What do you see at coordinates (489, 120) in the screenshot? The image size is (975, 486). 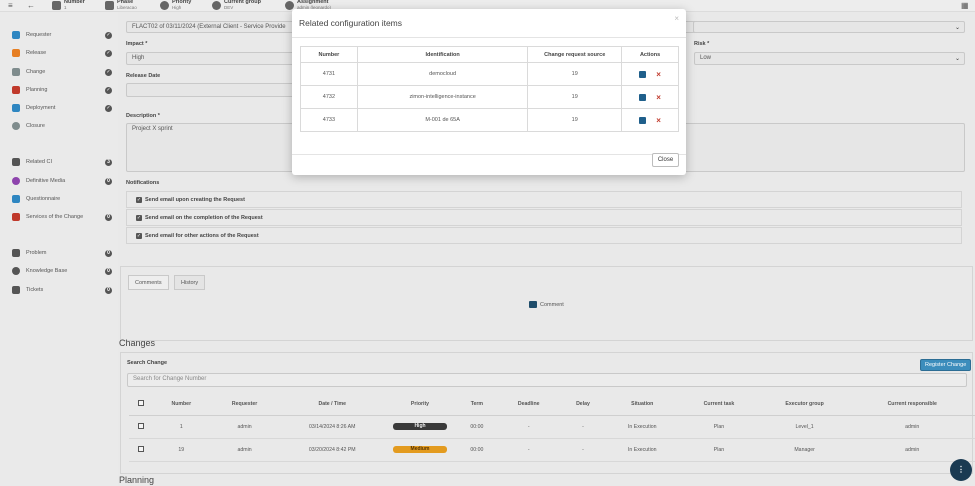 I see `table-row: 4733 M-001 de 65A 19 ×` at bounding box center [489, 120].